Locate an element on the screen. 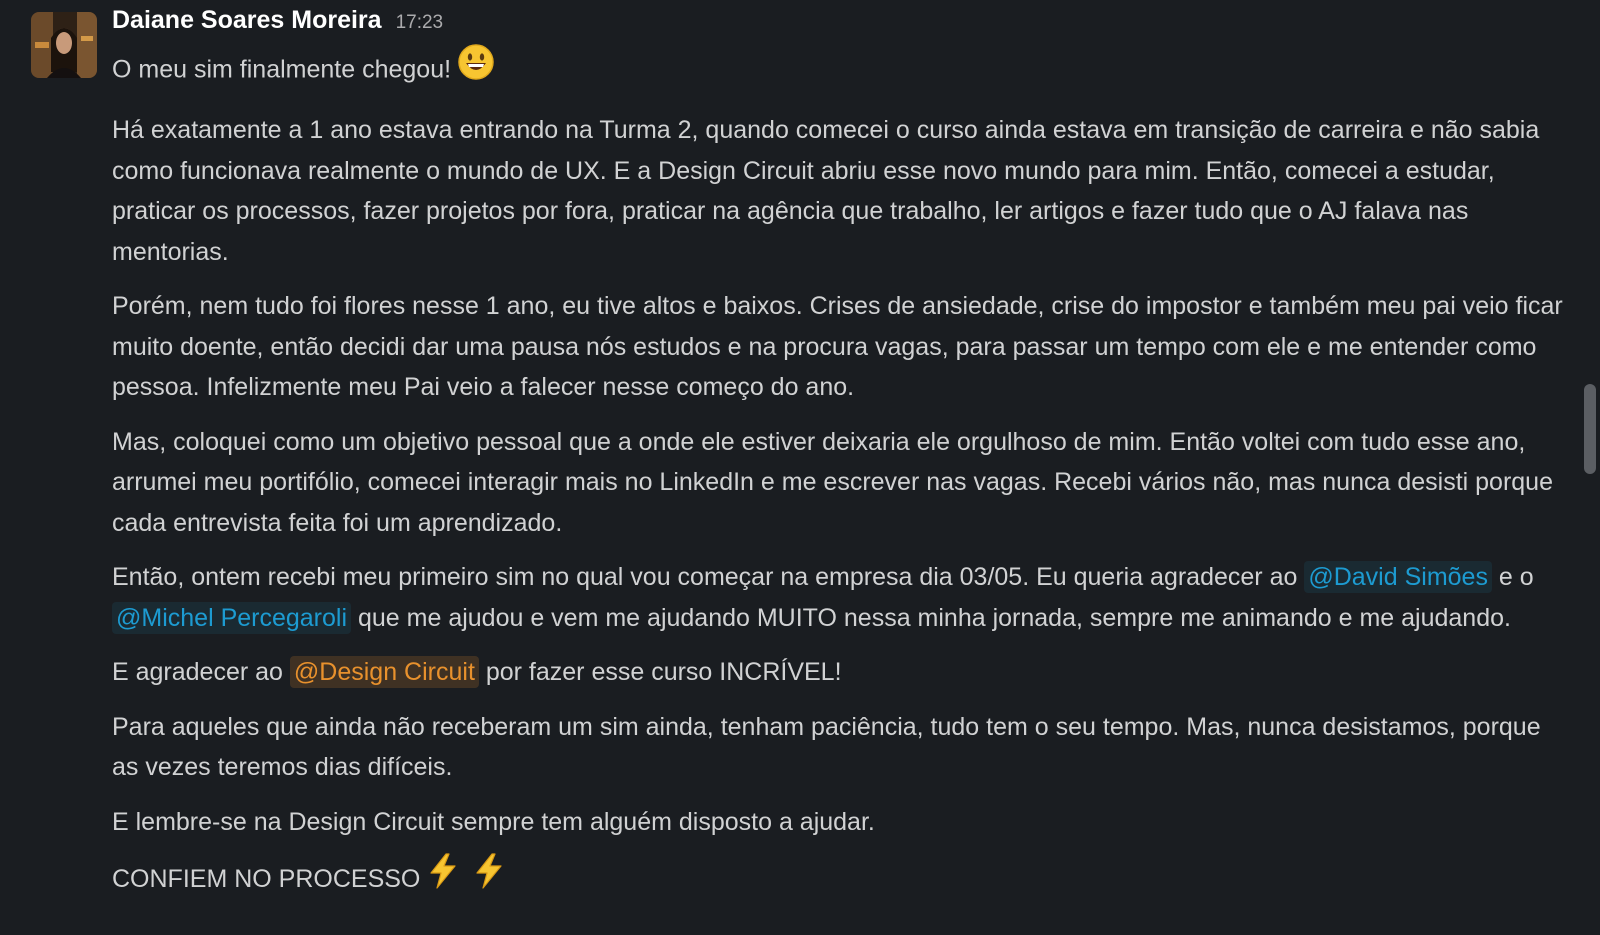 Image resolution: width=1600 pixels, height=935 pixels. paragraph-5-text-a: E agradecer ao is located at coordinates (197, 672).